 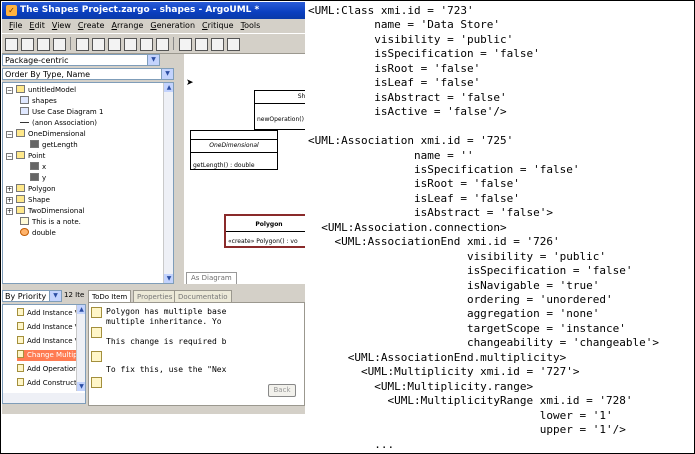 I want to click on code-line: isAbstract = 'false', so click(x=407, y=97).